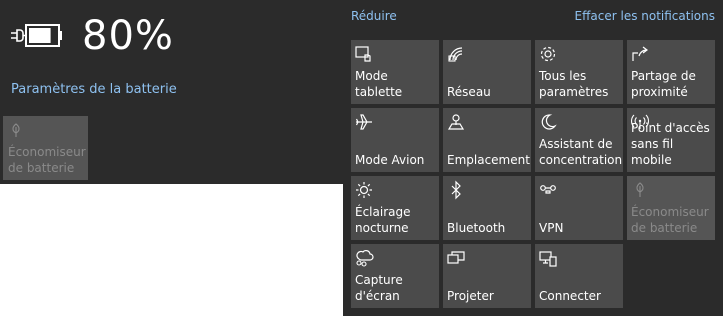  What do you see at coordinates (570, 296) in the screenshot?
I see `quick-action-label: Connecter` at bounding box center [570, 296].